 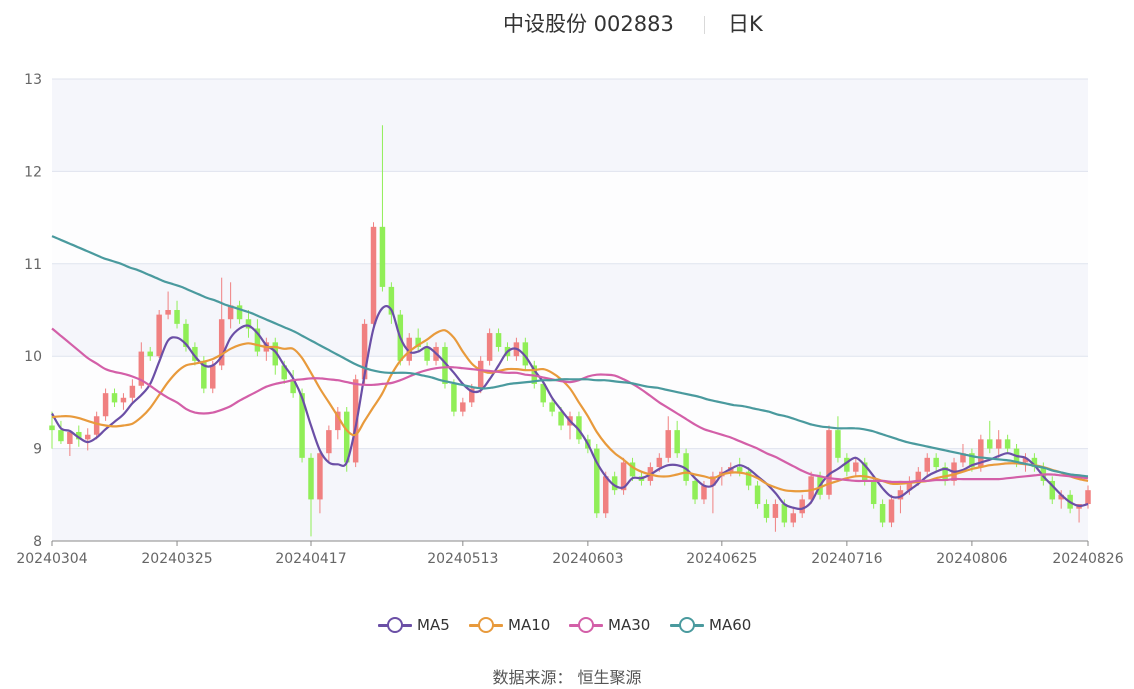 What do you see at coordinates (745, 24) in the screenshot?
I see `chart-subtitle: 日K` at bounding box center [745, 24].